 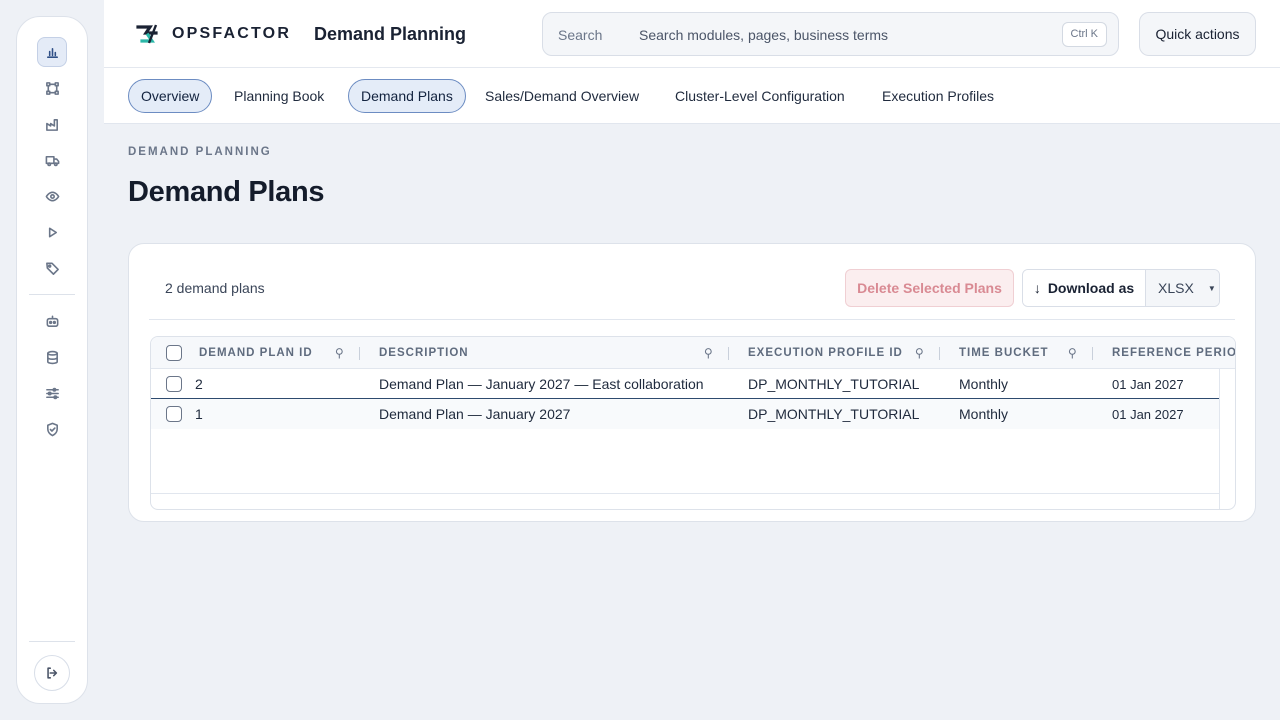 I want to click on column-header-time-bucket: TIME BUCKET, so click(x=1004, y=353).